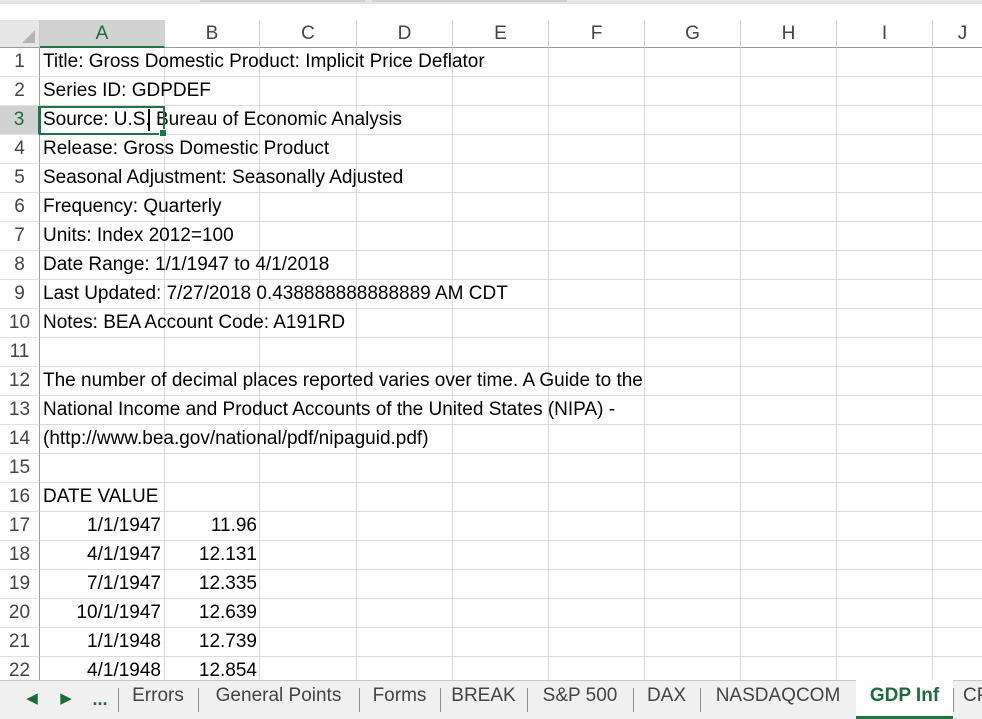 The height and width of the screenshot is (719, 982). I want to click on column-header-b: B, so click(212, 34).